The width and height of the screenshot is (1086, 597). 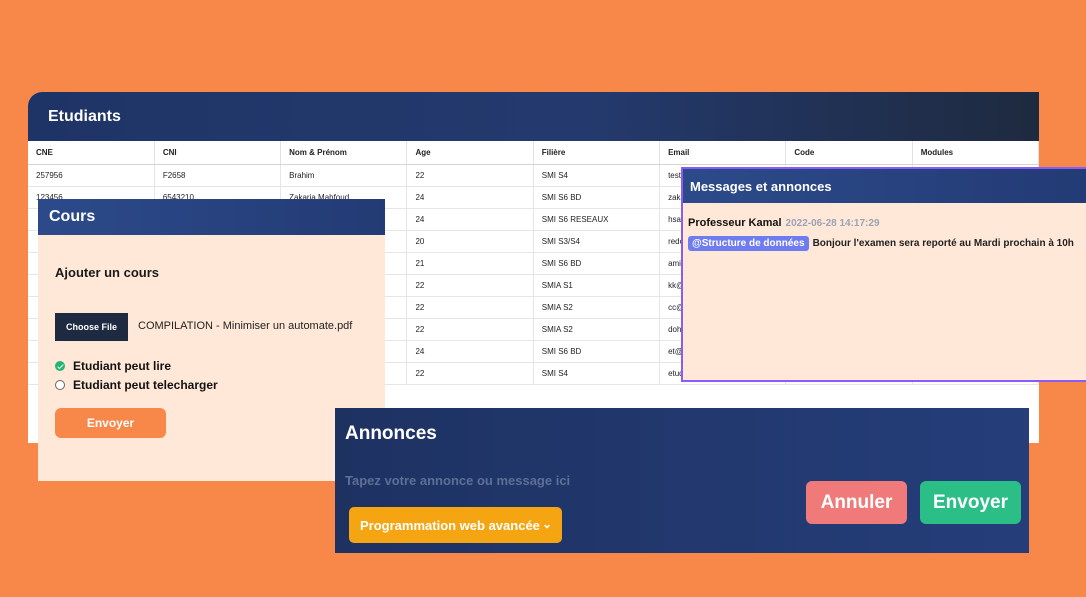 What do you see at coordinates (723, 153) in the screenshot?
I see `column-header-email: Email` at bounding box center [723, 153].